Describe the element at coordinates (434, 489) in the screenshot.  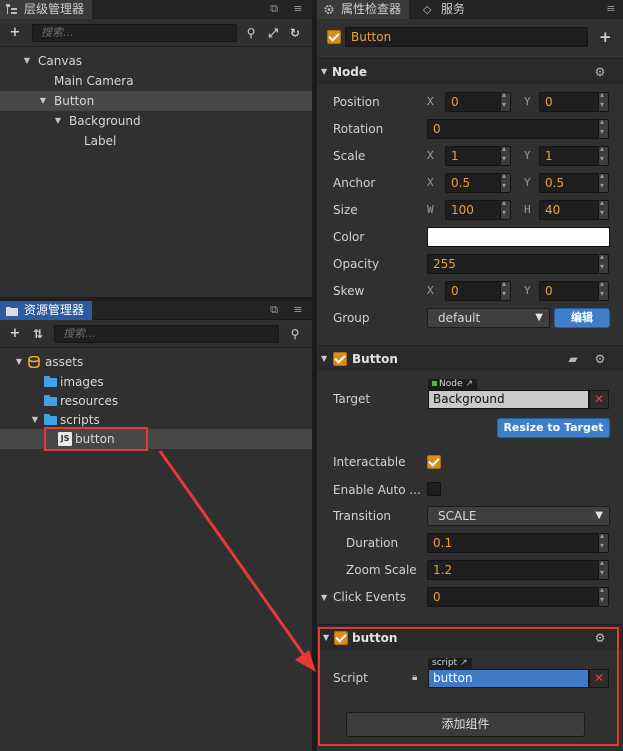
I see `enable-auto-checkbox` at that location.